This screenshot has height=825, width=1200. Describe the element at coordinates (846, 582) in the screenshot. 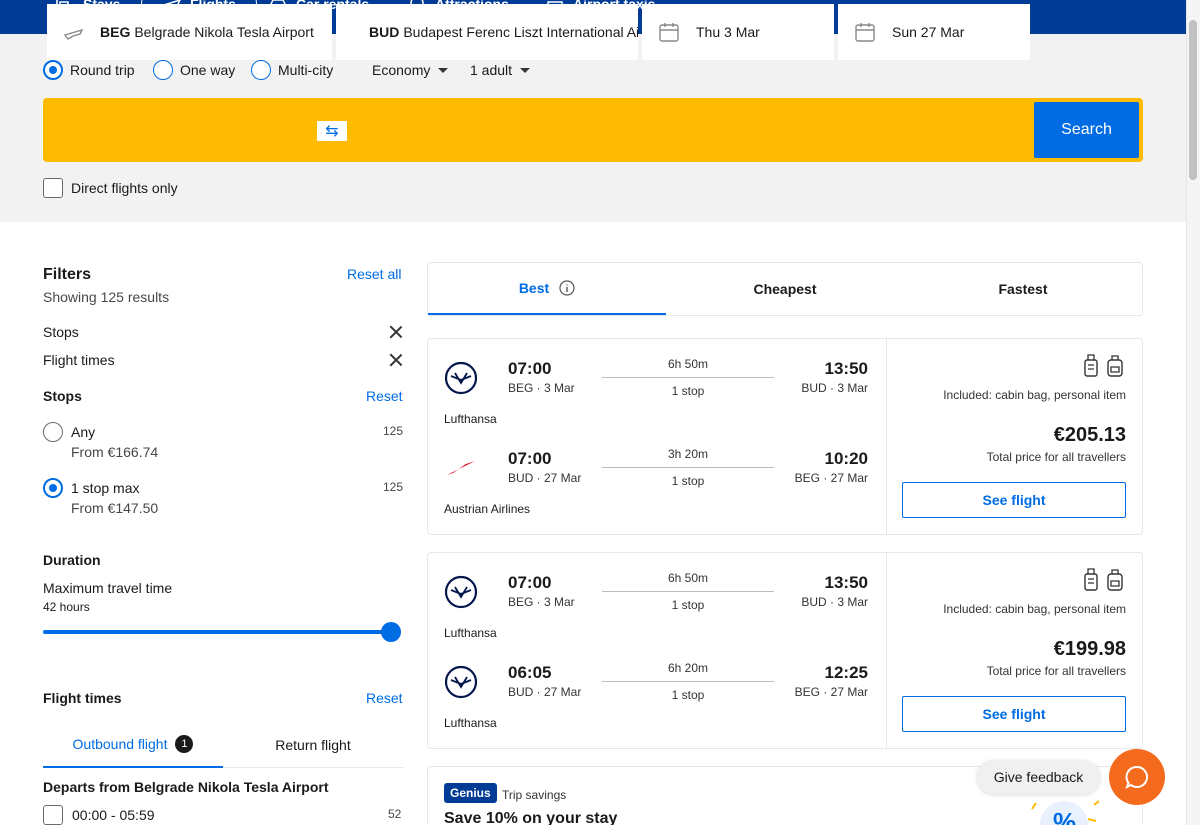

I see `arrive-time: 13:50` at that location.